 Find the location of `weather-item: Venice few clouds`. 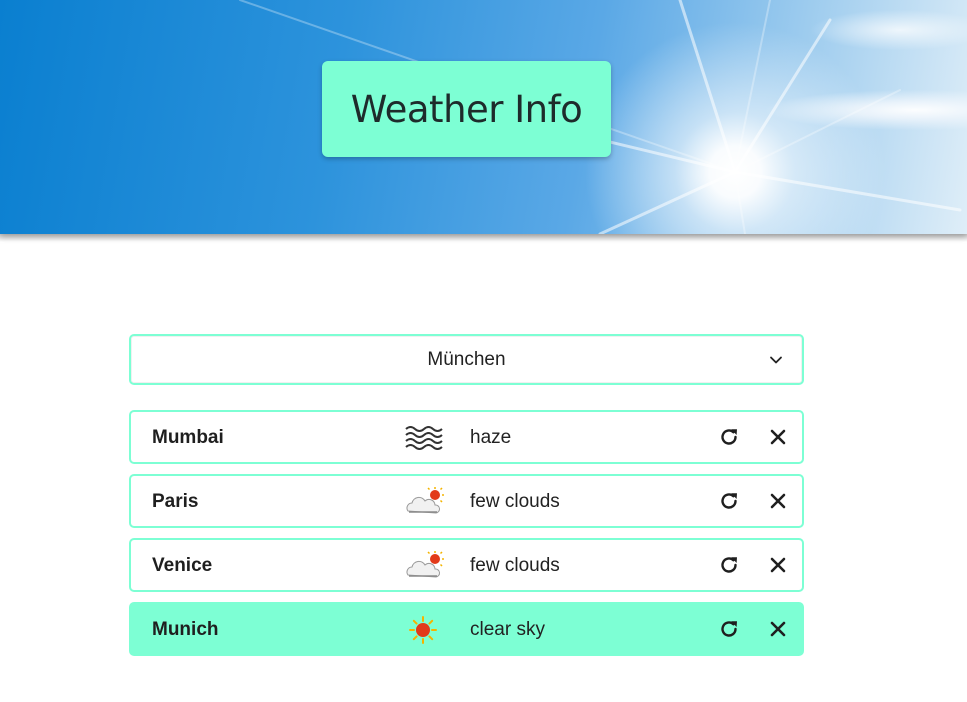

weather-item: Venice few clouds is located at coordinates (466, 565).